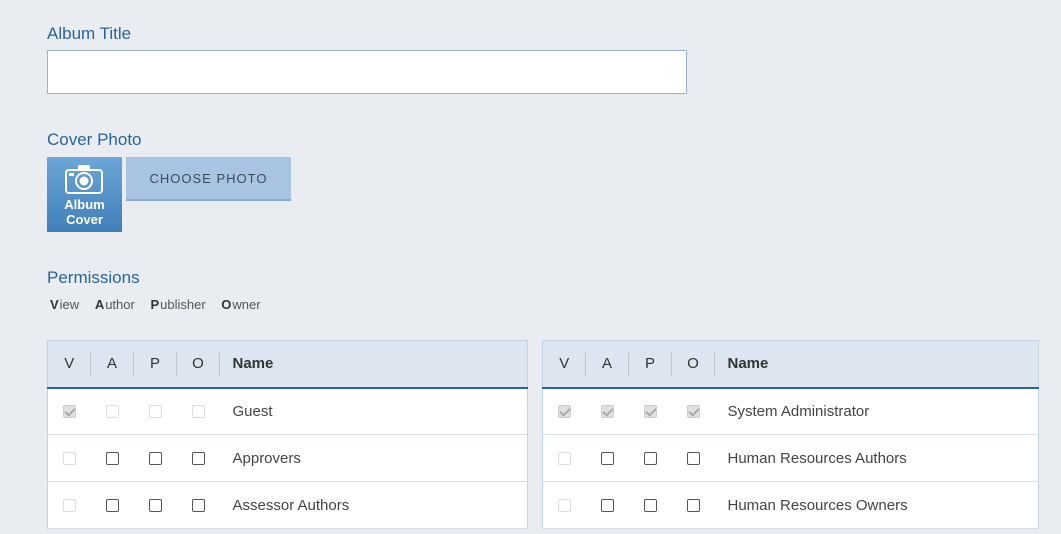 Image resolution: width=1061 pixels, height=534 pixels. I want to click on legend-publisher: Publisher, so click(178, 304).